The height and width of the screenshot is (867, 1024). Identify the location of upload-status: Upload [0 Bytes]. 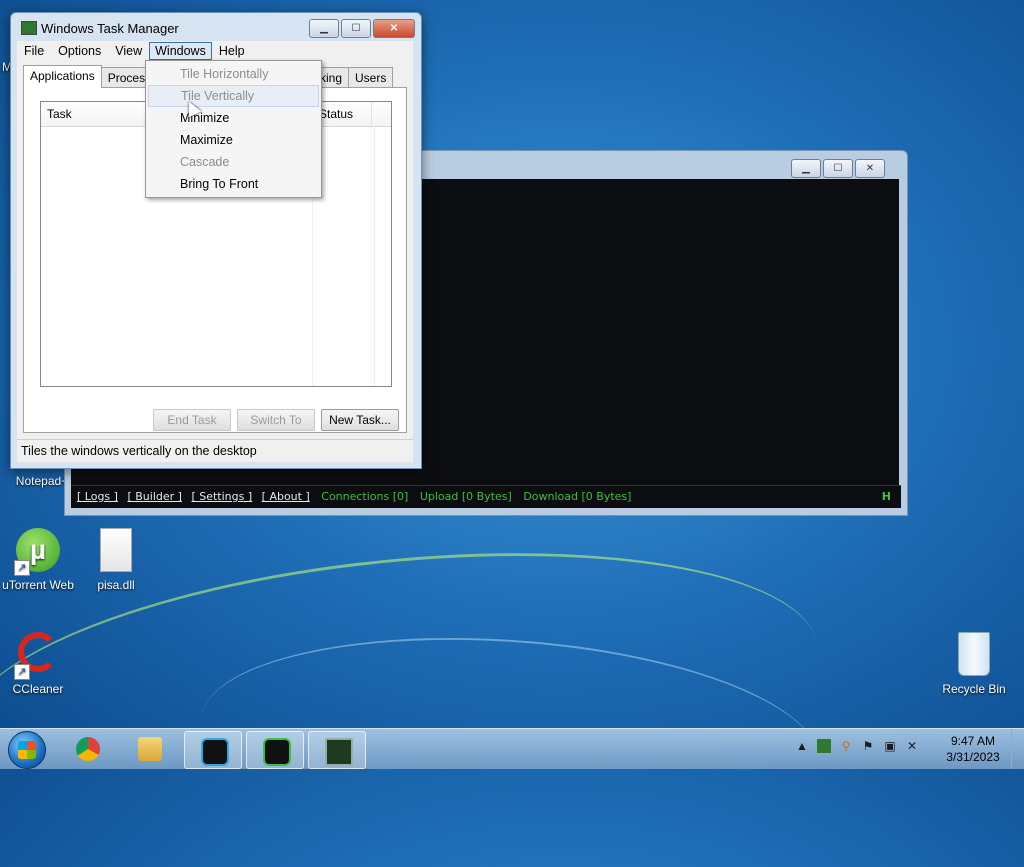
(465, 496).